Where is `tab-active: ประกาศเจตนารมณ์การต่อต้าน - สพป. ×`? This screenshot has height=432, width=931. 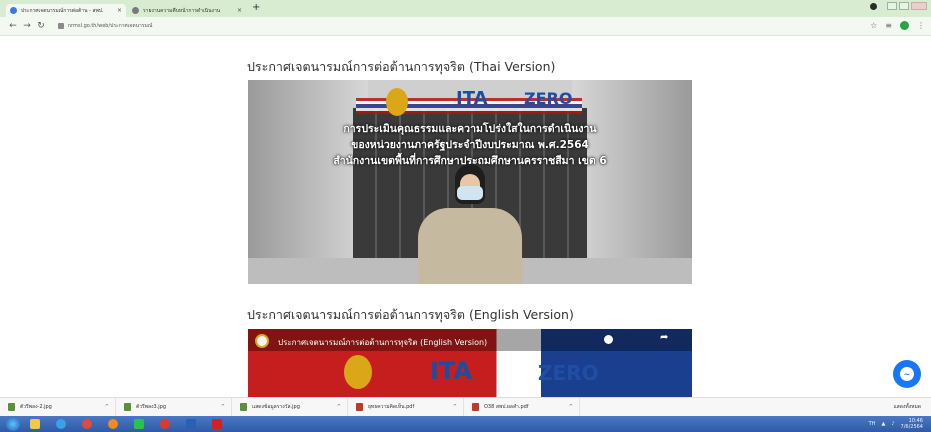
tab-active: ประกาศเจตนารมณ์การต่อต้าน - สพป. × is located at coordinates (66, 10).